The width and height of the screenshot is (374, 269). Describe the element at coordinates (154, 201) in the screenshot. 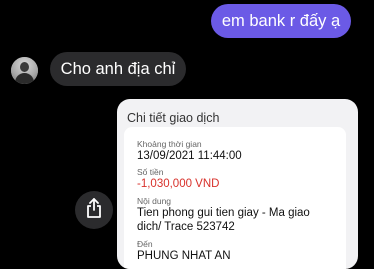

I see `content-label: Nội dung` at that location.